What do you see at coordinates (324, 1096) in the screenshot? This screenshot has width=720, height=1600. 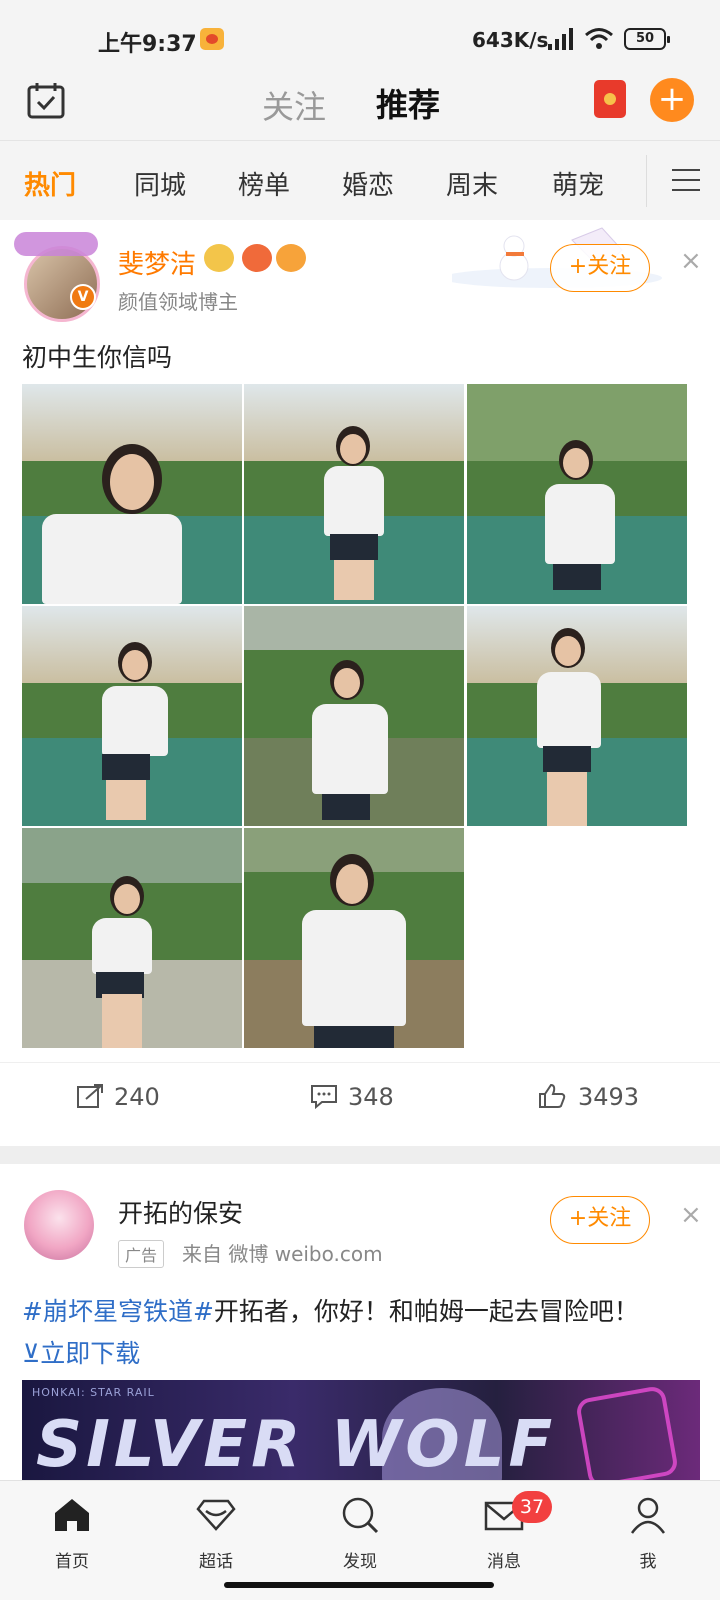 I see `comment-icon` at bounding box center [324, 1096].